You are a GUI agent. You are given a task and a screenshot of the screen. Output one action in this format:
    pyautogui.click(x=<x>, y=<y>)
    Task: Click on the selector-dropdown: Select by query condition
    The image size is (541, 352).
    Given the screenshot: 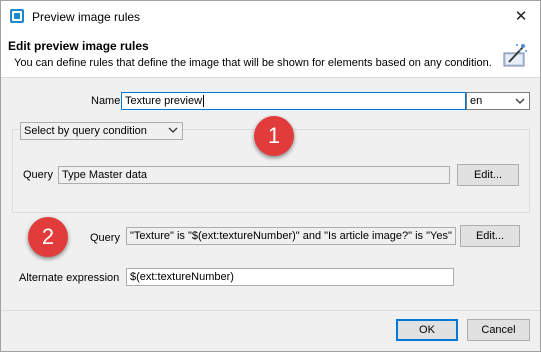 What is the action you would take?
    pyautogui.click(x=101, y=131)
    